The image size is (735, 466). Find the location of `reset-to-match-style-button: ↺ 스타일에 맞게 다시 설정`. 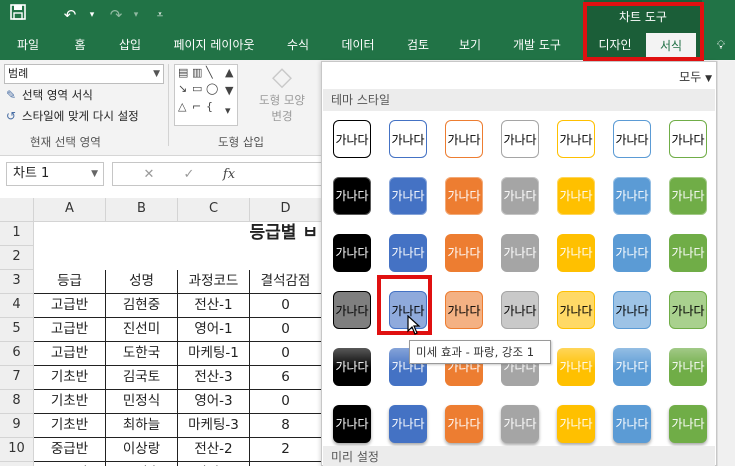

reset-to-match-style-button: ↺ 스타일에 맞게 다시 설정 is located at coordinates (72, 116).